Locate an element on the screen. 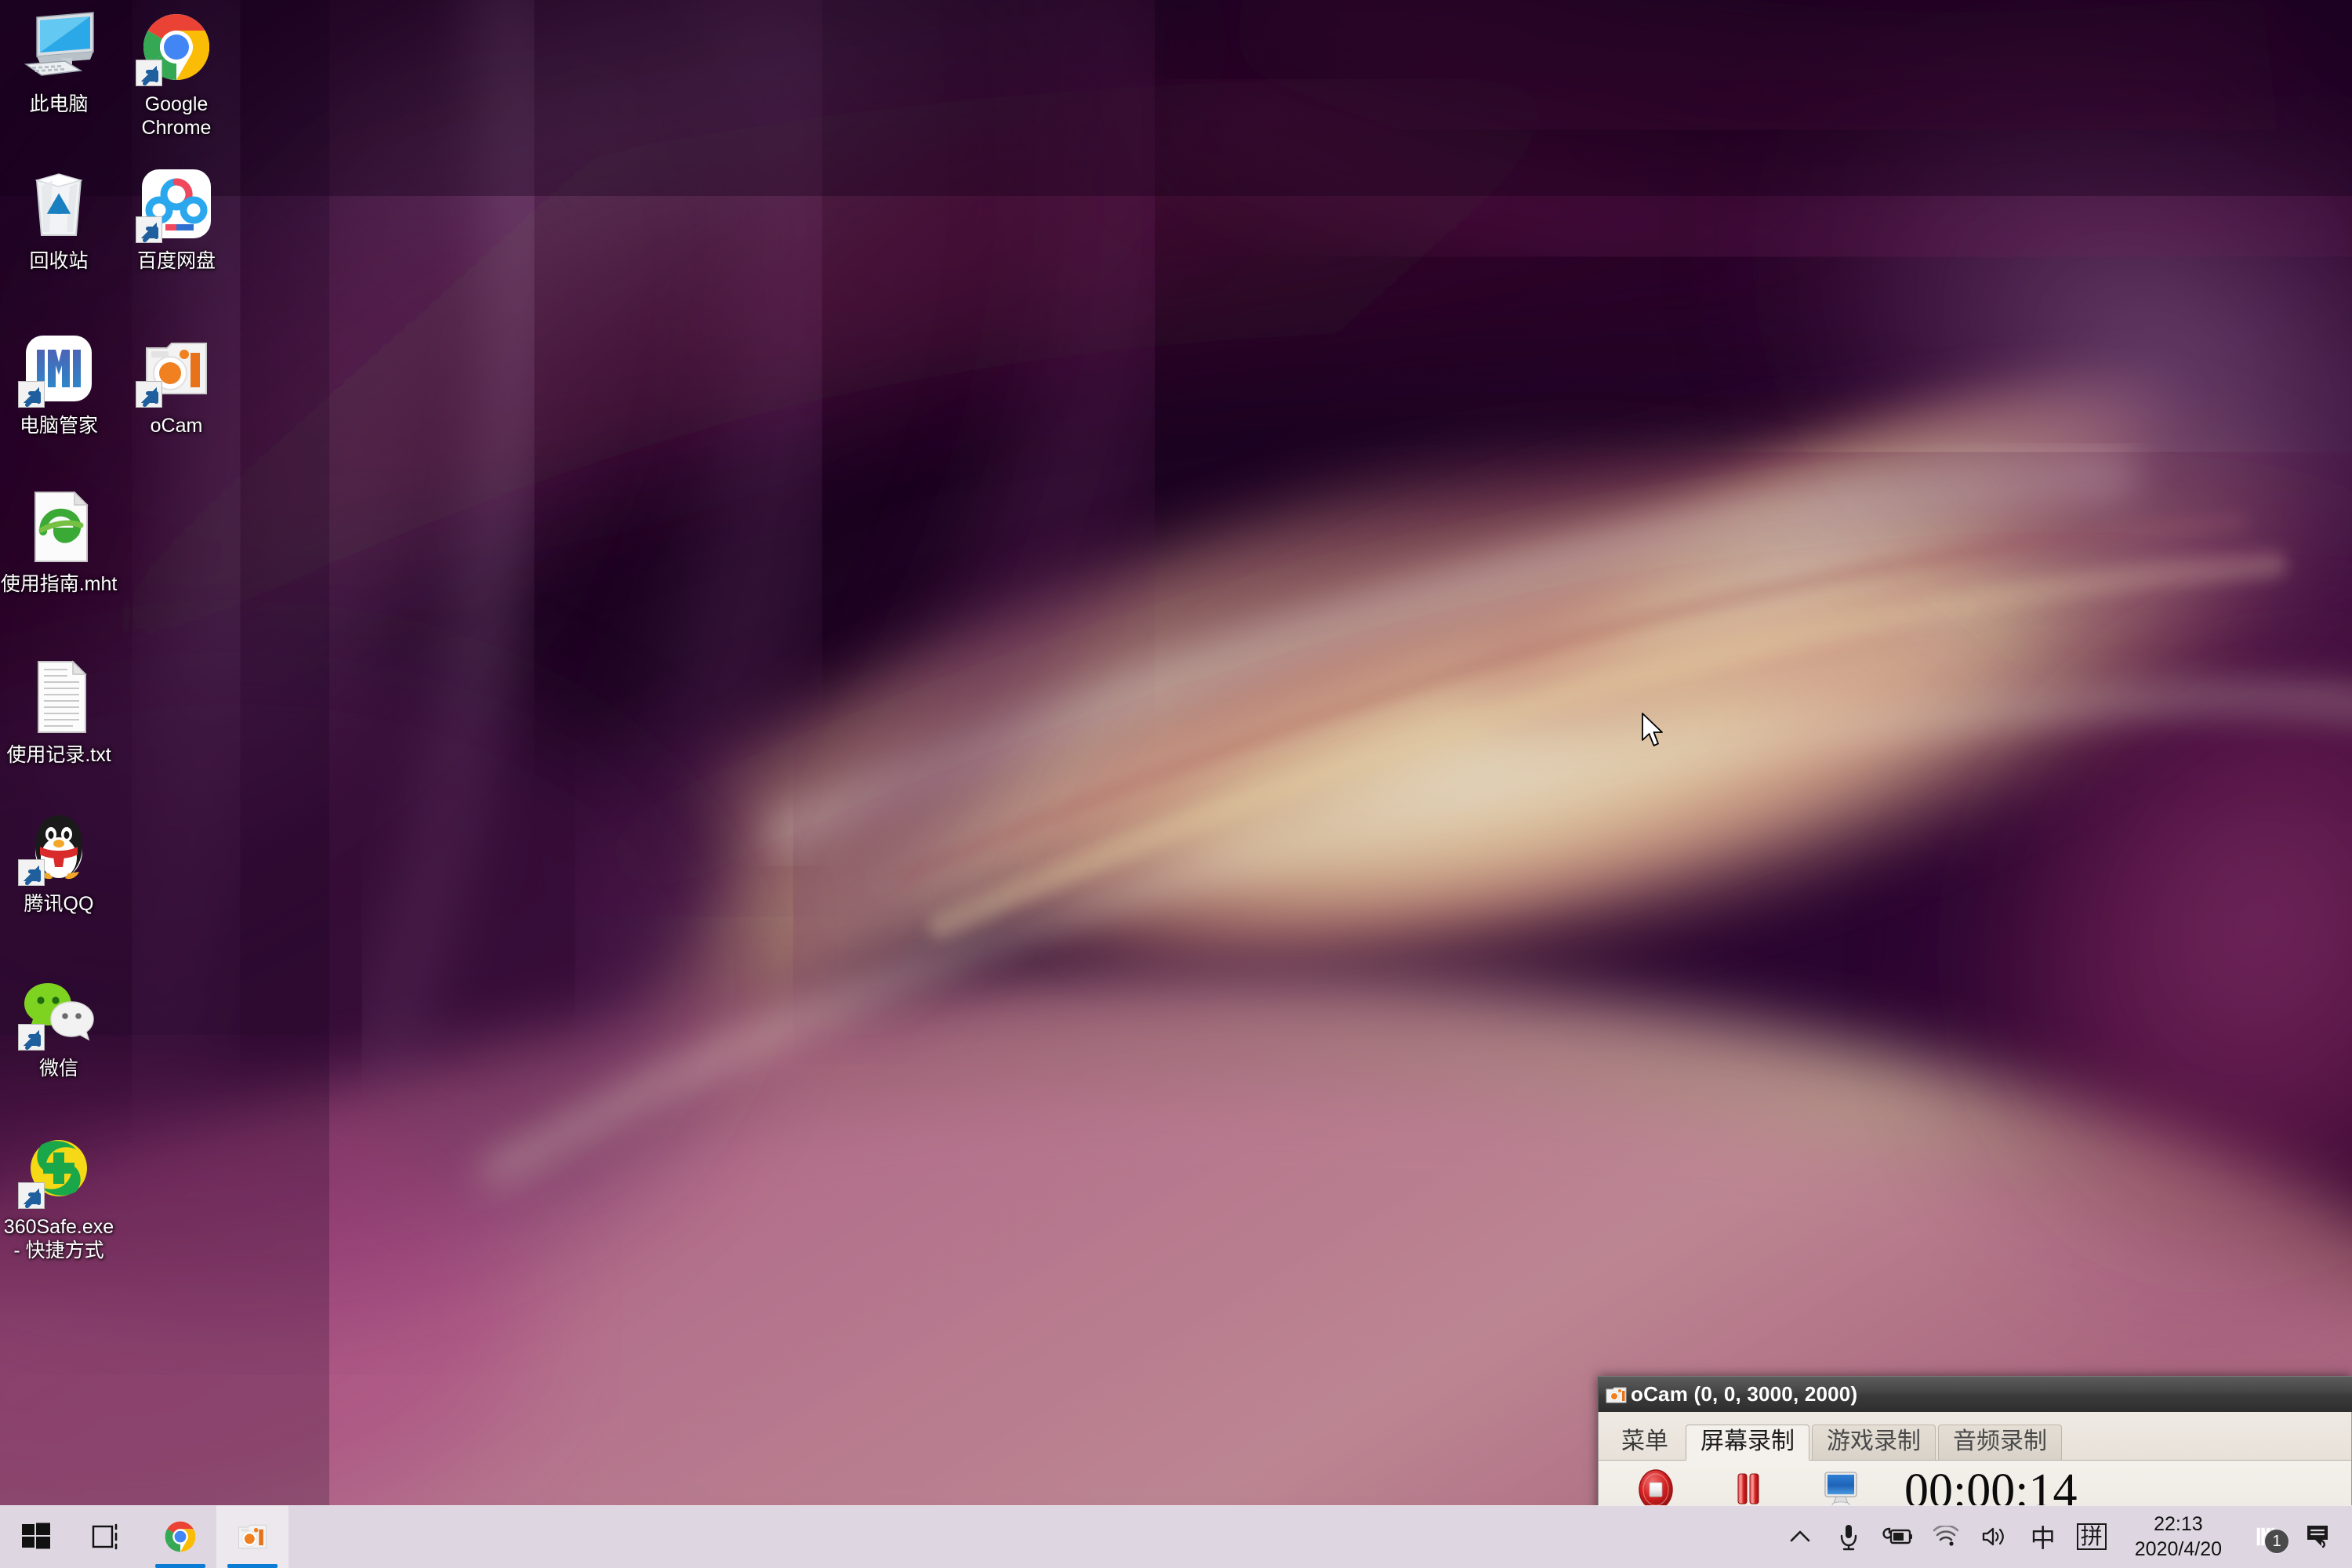 The height and width of the screenshot is (1568, 2352). battery-charging-icon is located at coordinates (1897, 1535).